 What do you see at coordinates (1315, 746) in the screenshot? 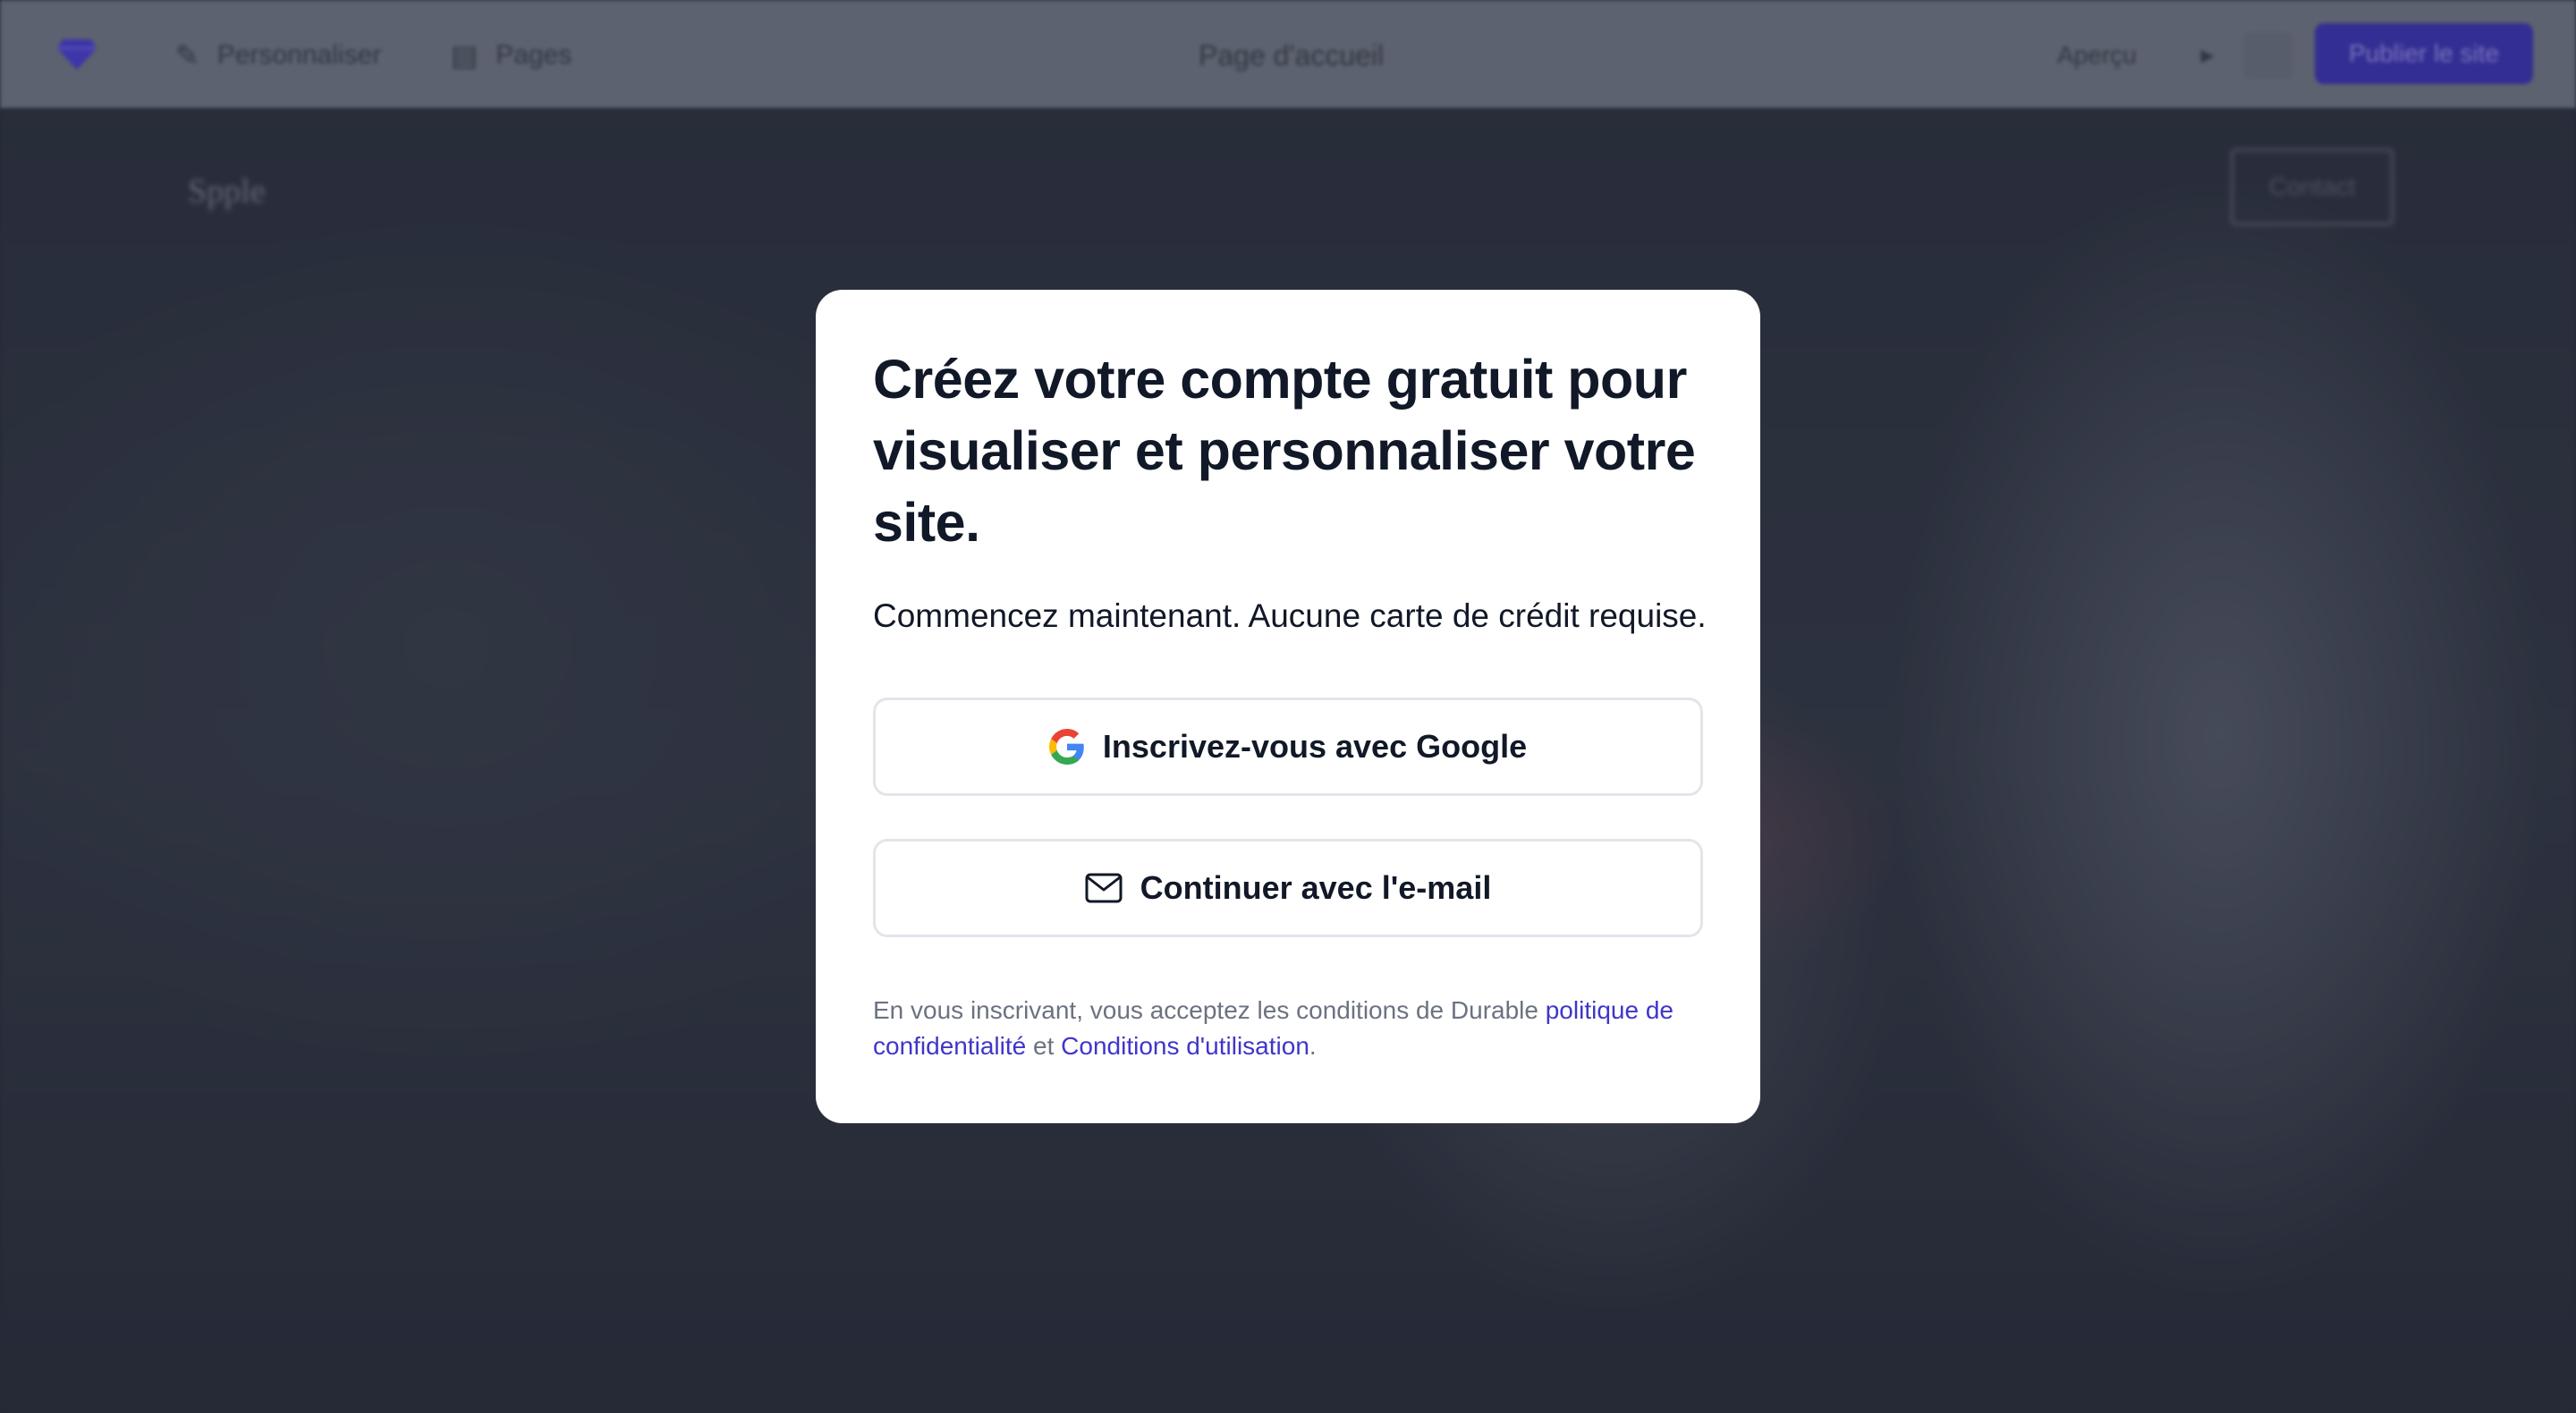
I see `google-signup-label: Inscrivez-vous avec Google` at bounding box center [1315, 746].